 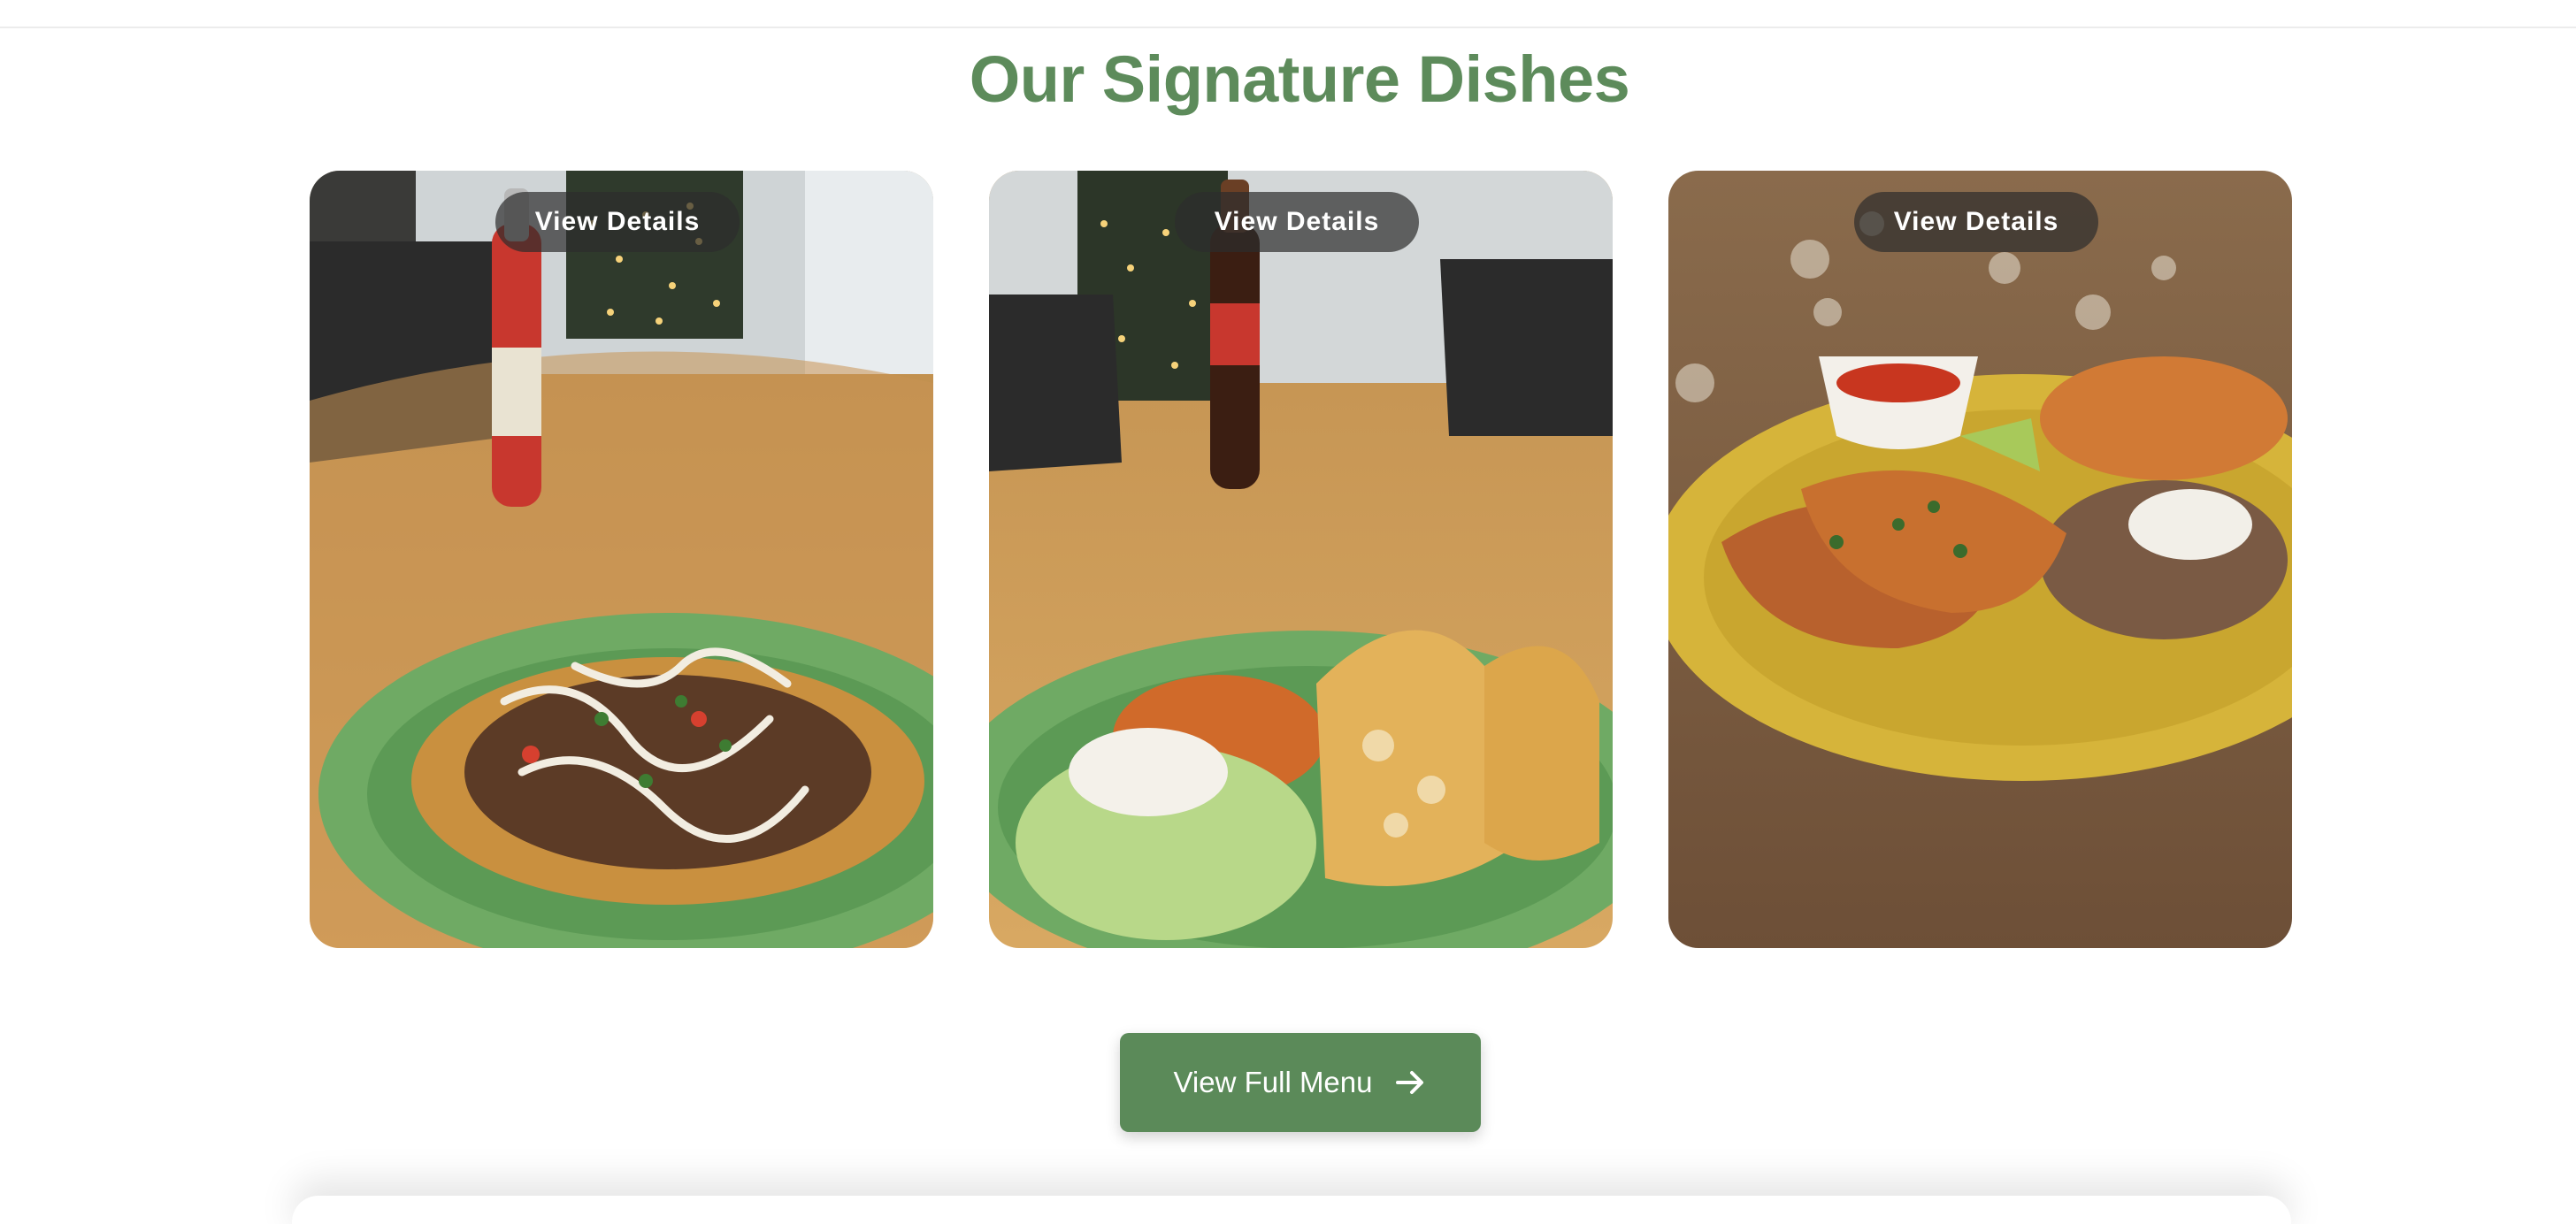 I want to click on view-full-menu-label: View Full Menu, so click(x=1273, y=1082).